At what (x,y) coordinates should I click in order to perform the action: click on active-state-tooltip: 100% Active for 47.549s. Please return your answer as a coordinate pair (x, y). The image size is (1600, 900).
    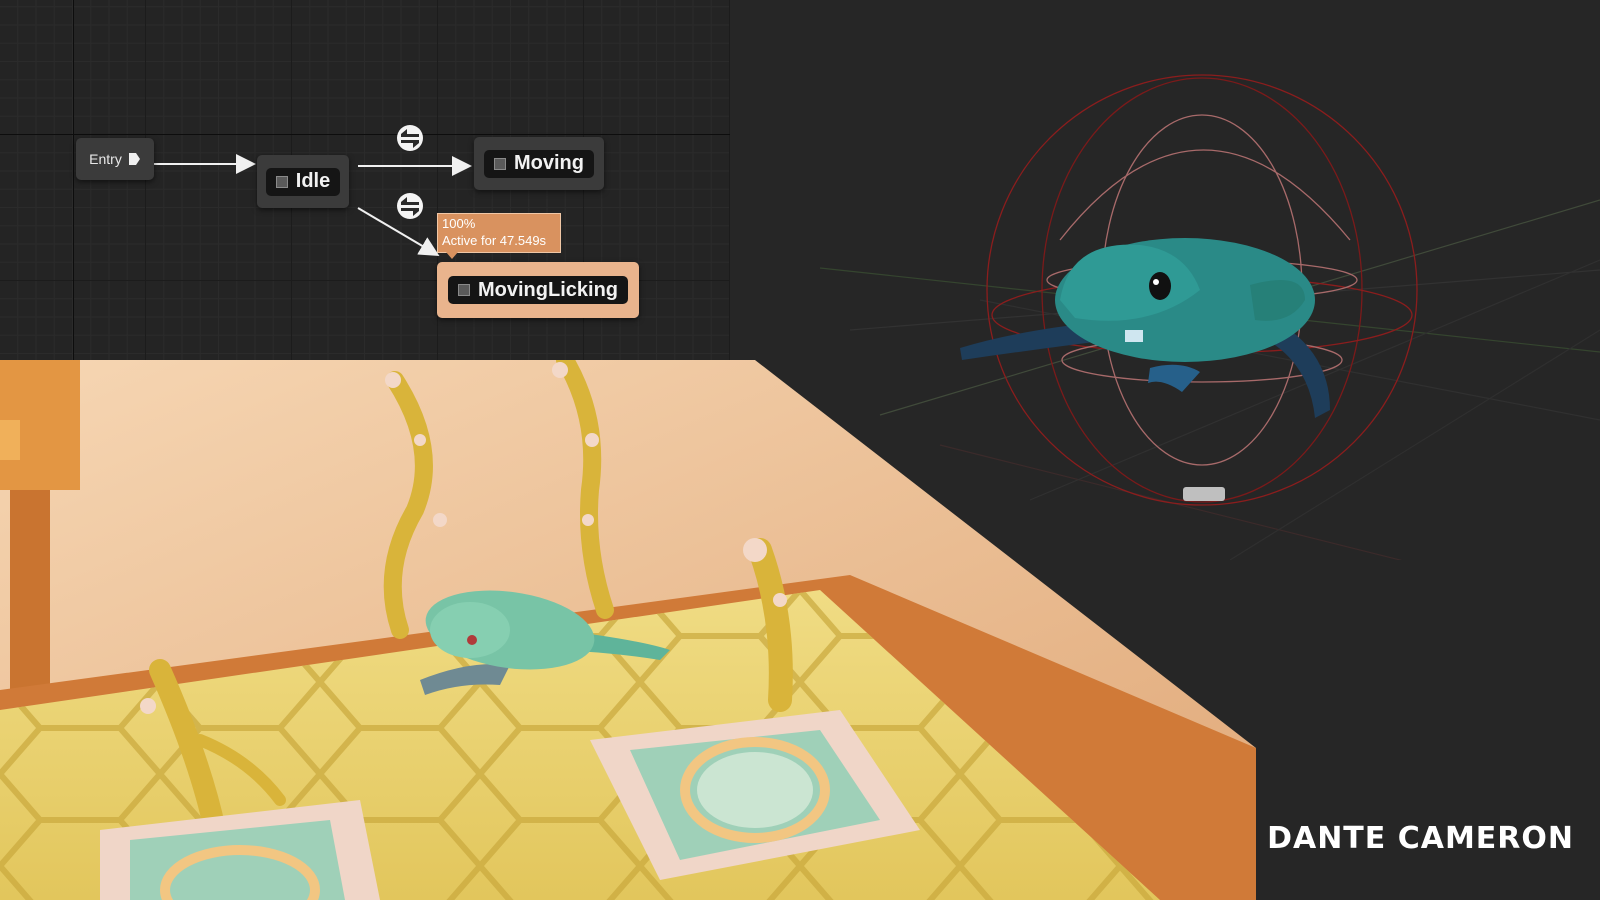
    Looking at the image, I should click on (499, 236).